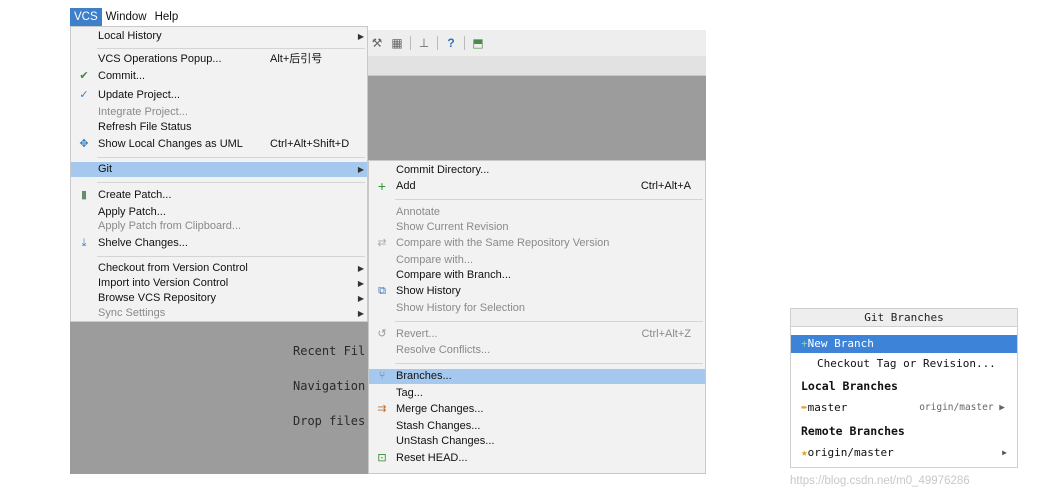  What do you see at coordinates (424, 43) in the screenshot?
I see `sdk-icon: ⊥` at bounding box center [424, 43].